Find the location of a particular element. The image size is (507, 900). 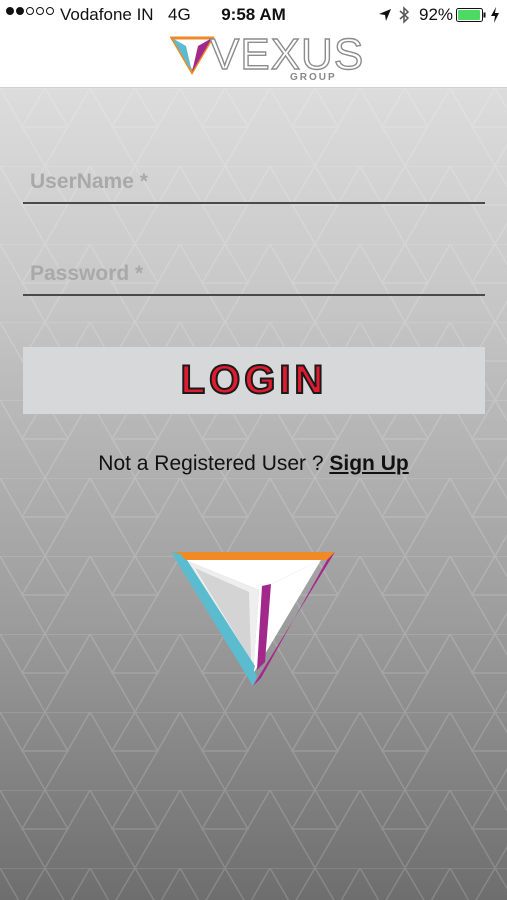

brand-subtitle: GROUP is located at coordinates (313, 77).